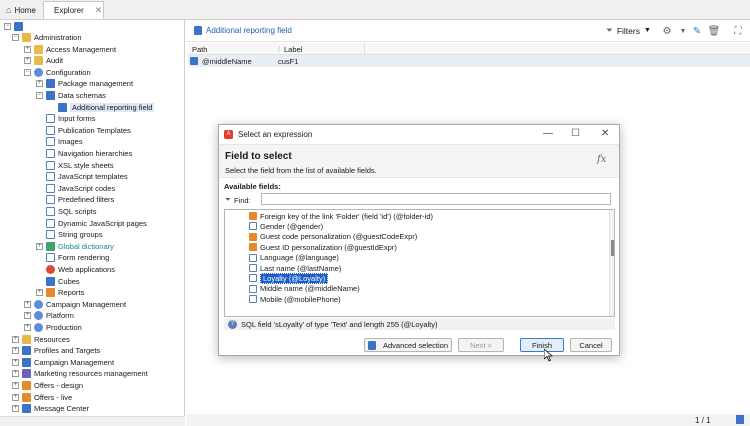 Image resolution: width=750 pixels, height=426 pixels. Describe the element at coordinates (612, 248) in the screenshot. I see `scrollbar-thumb` at that location.